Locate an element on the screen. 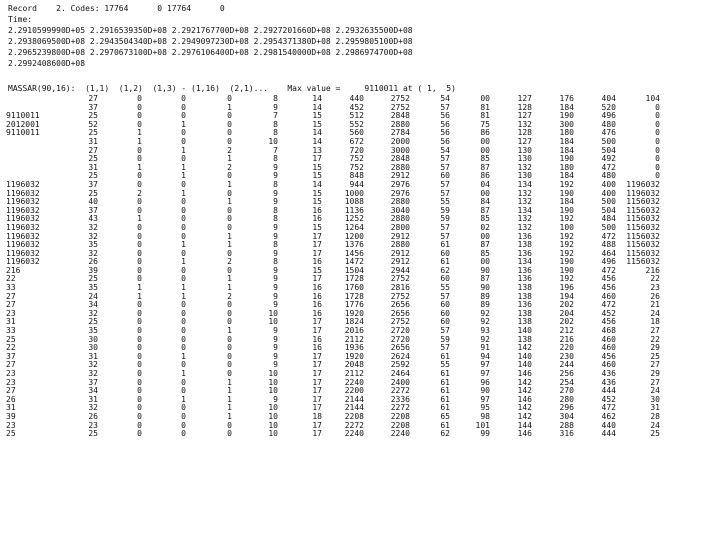 The image size is (720, 540). table-cell: 26 is located at coordinates (11, 399).